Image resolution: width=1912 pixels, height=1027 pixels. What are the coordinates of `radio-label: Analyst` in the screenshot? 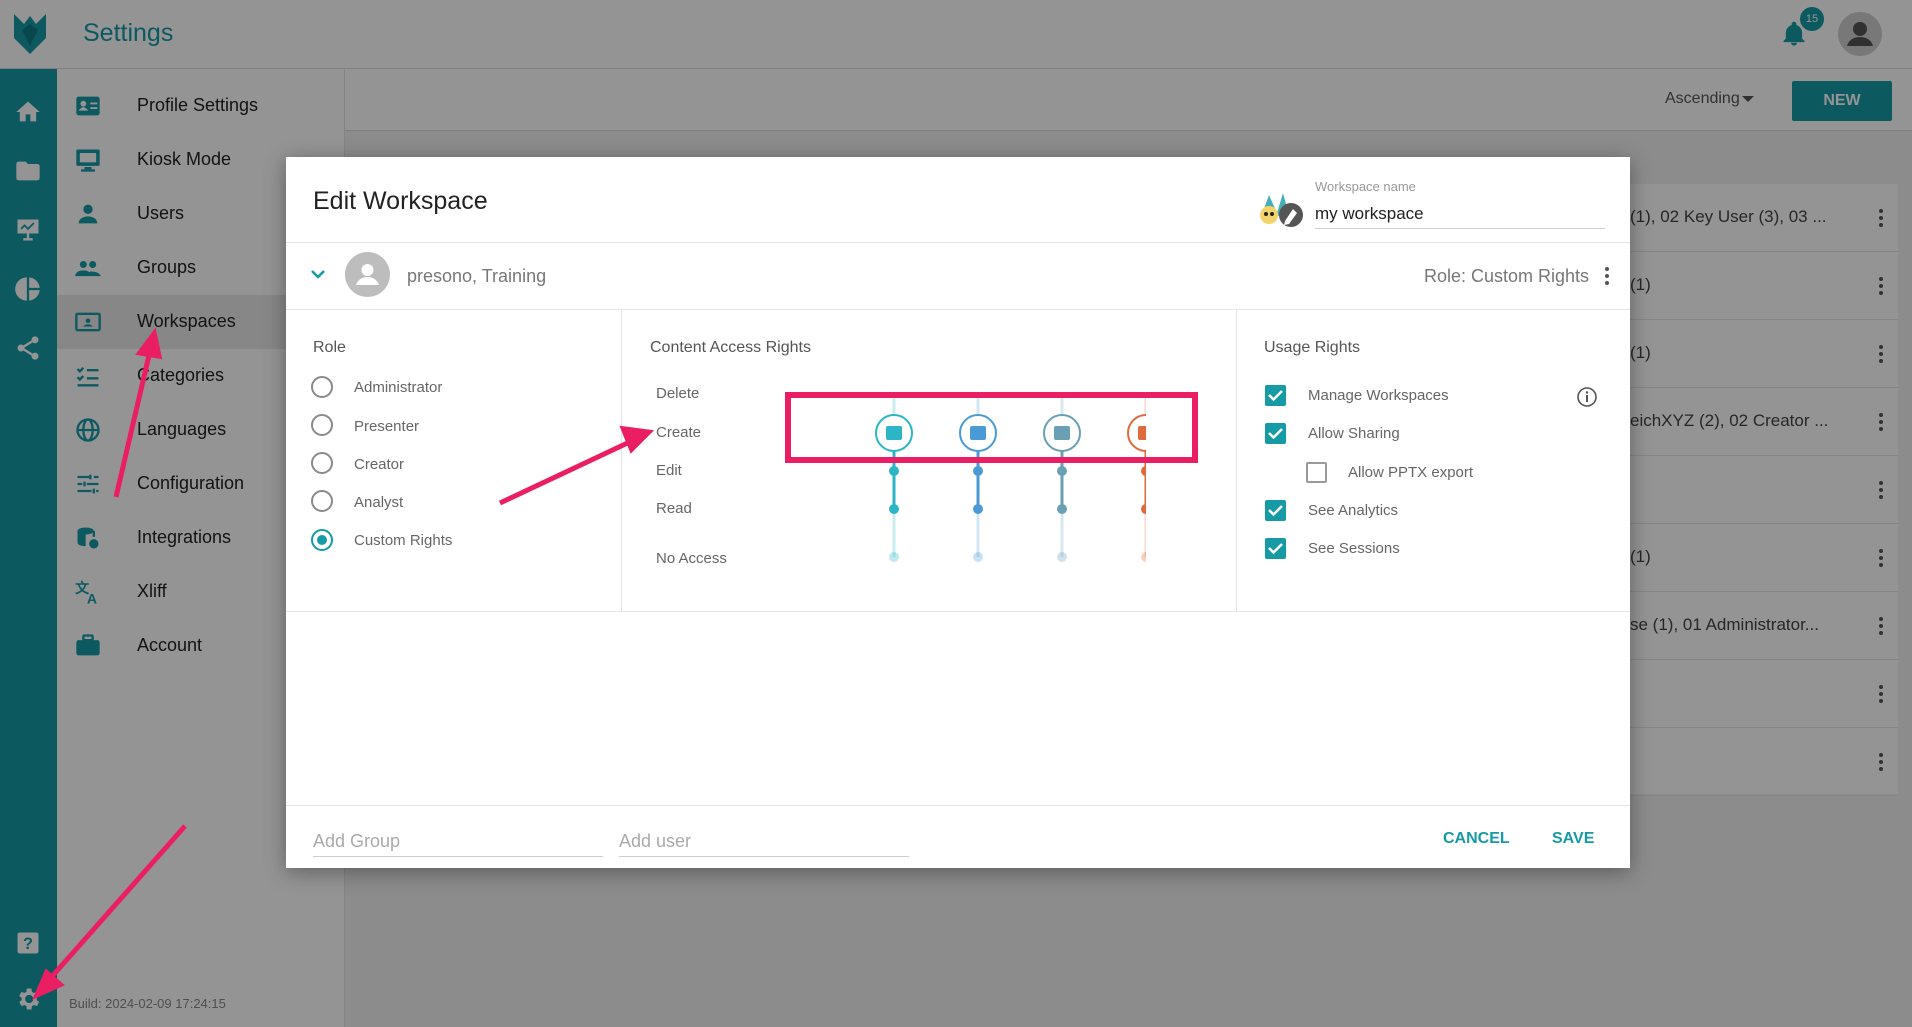 It's located at (379, 502).